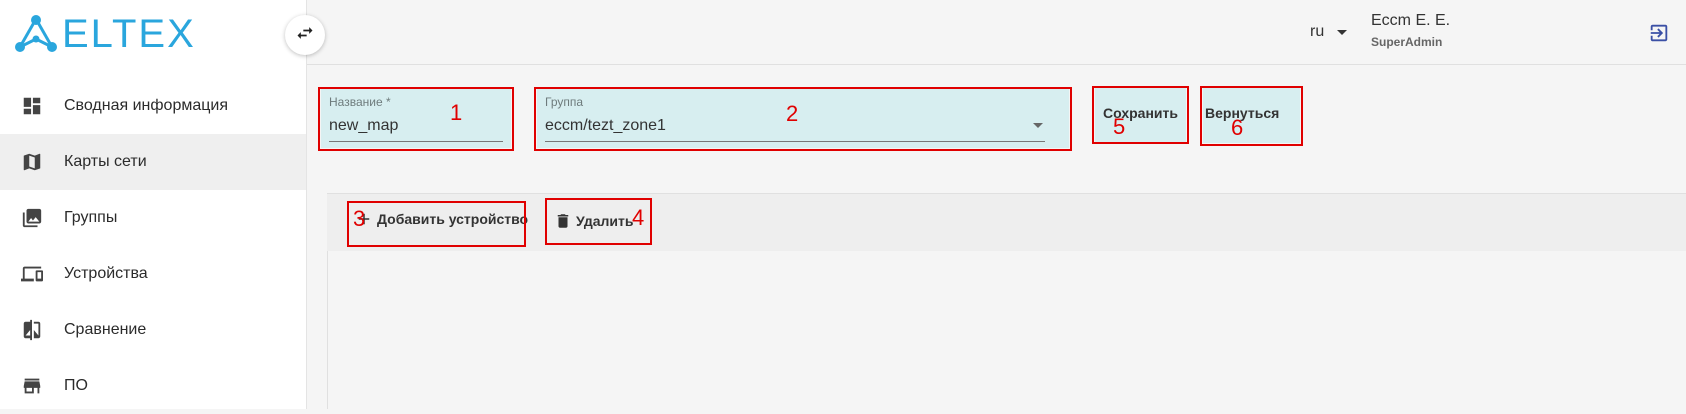 The width and height of the screenshot is (1686, 414). I want to click on map-icon, so click(32, 162).